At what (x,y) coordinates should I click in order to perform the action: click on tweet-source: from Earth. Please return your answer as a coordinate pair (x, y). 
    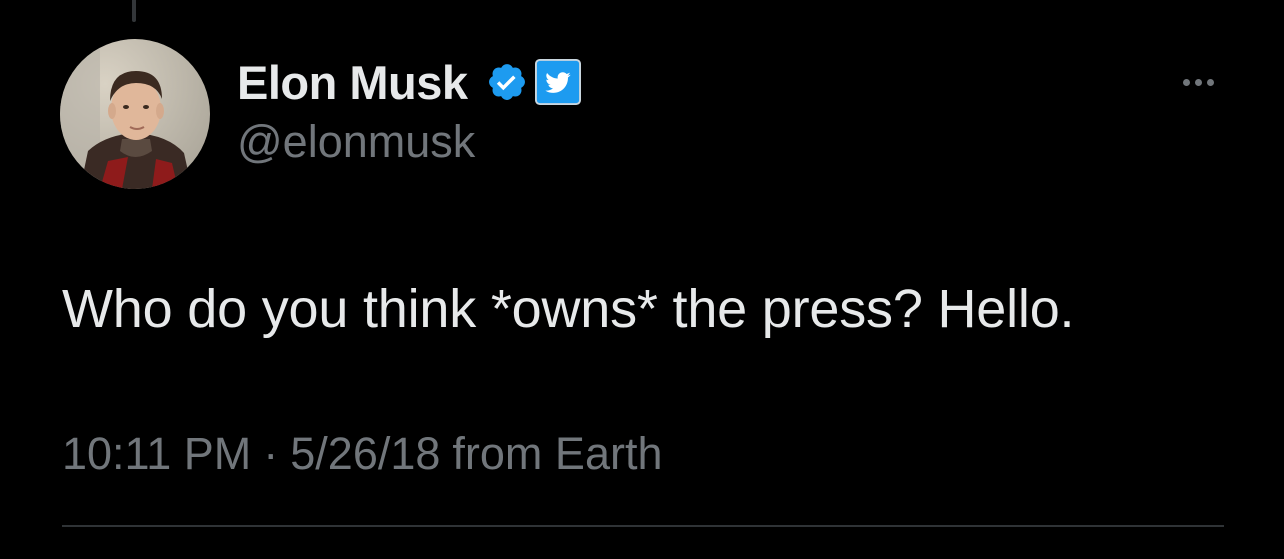
    Looking at the image, I should click on (557, 453).